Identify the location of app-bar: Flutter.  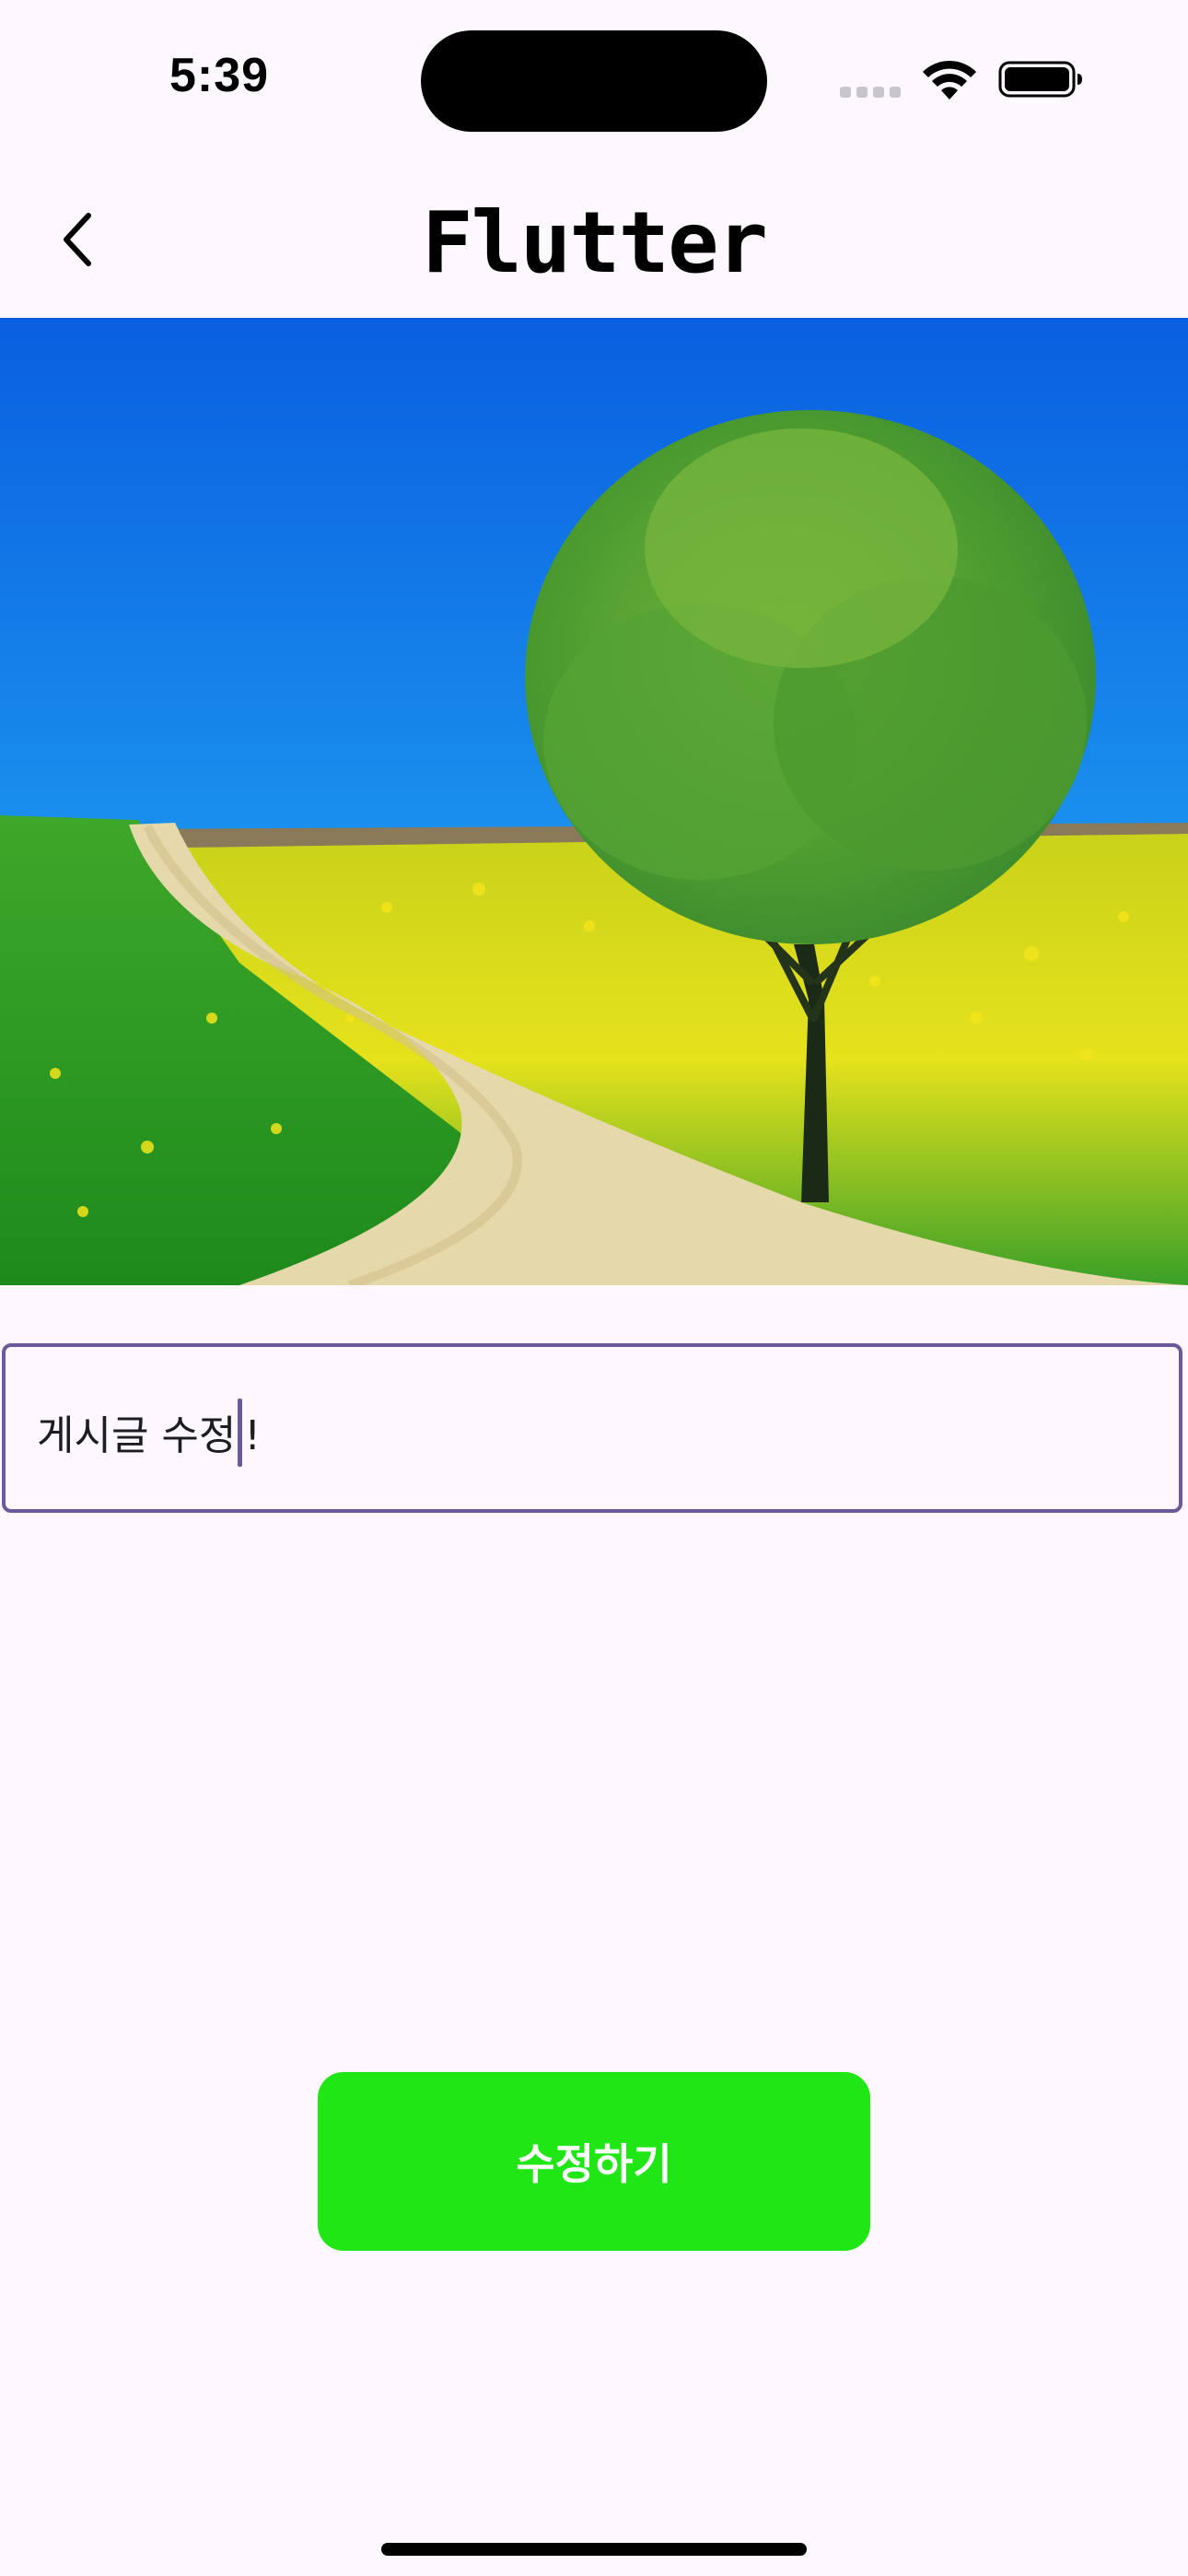
(594, 237).